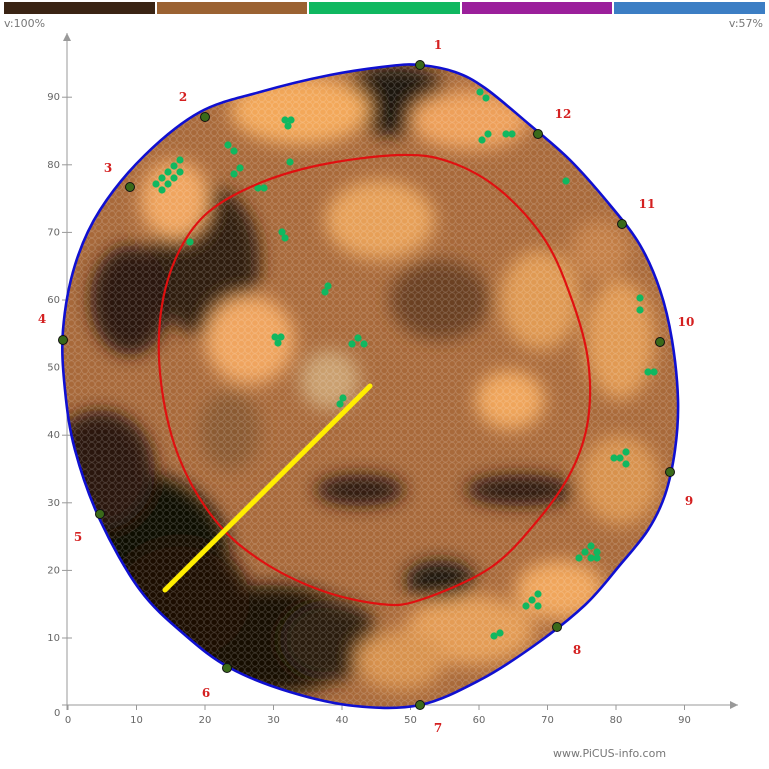 Image resolution: width=769 pixels, height=769 pixels. I want to click on x-tick-label: 90, so click(684, 720).